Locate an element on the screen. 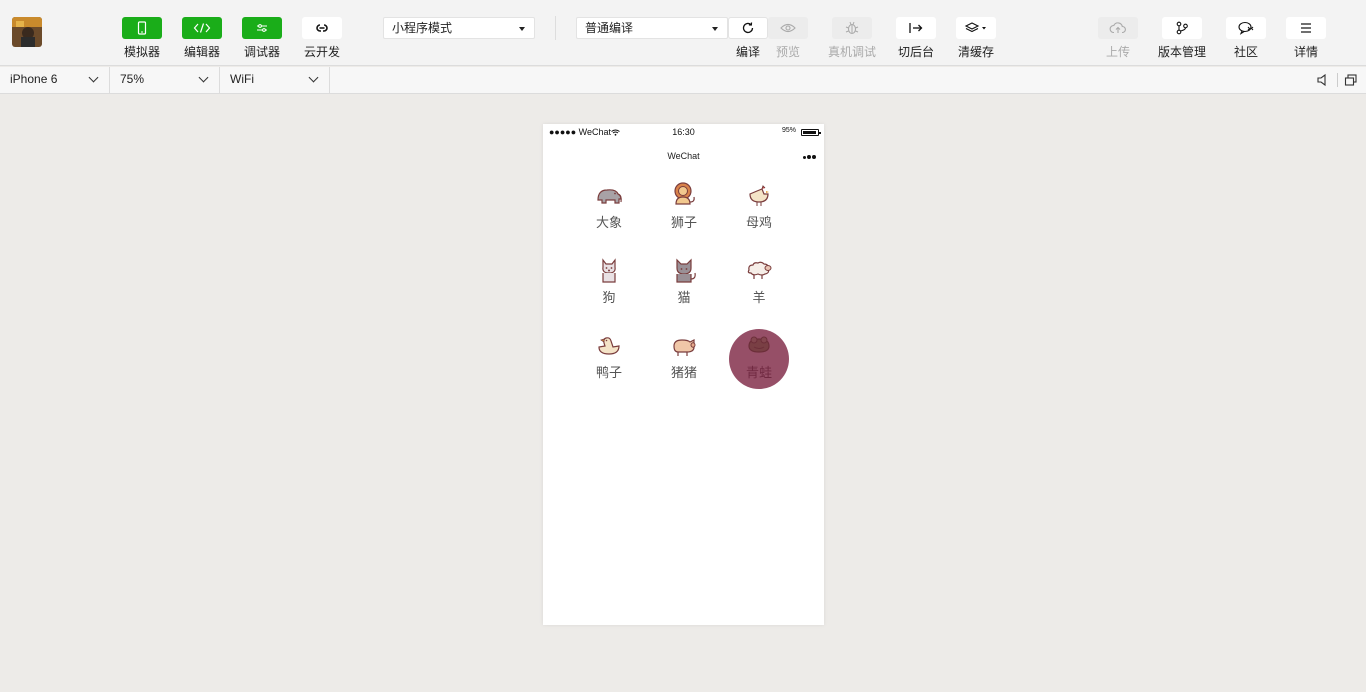 The width and height of the screenshot is (1366, 692). preview-button is located at coordinates (788, 28).